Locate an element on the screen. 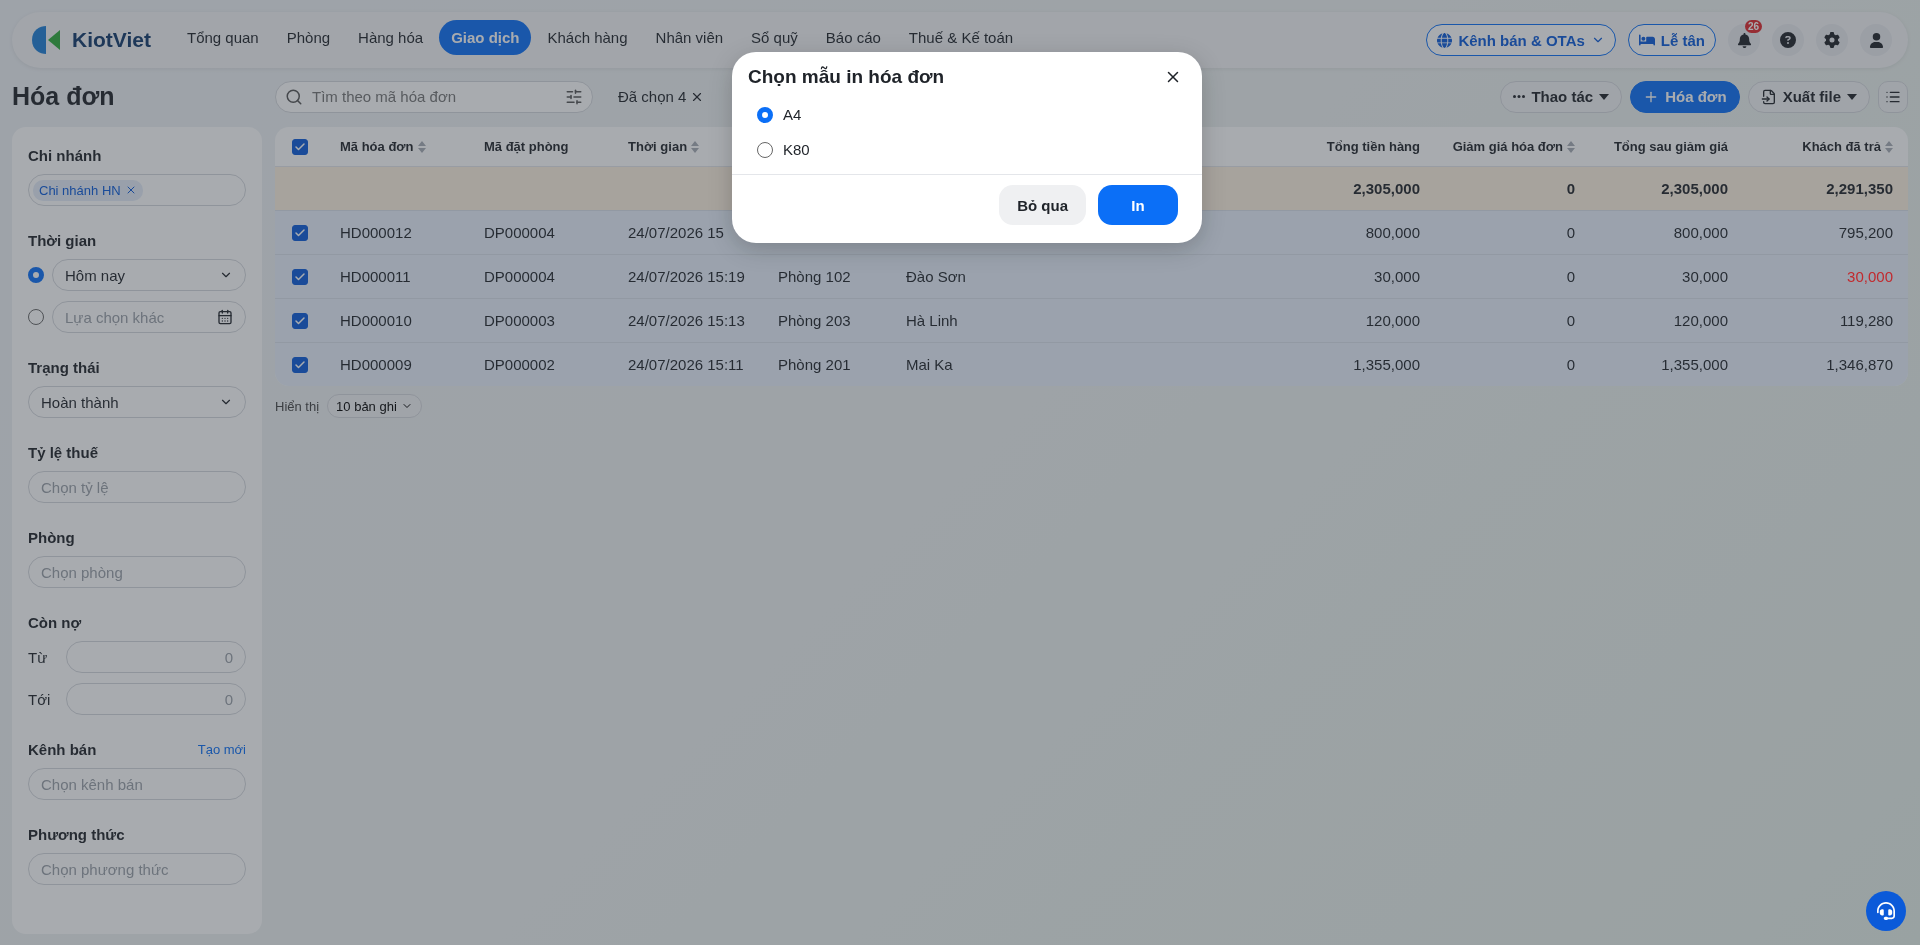  table-cell: 24/07/2026 15:19 is located at coordinates (686, 276).